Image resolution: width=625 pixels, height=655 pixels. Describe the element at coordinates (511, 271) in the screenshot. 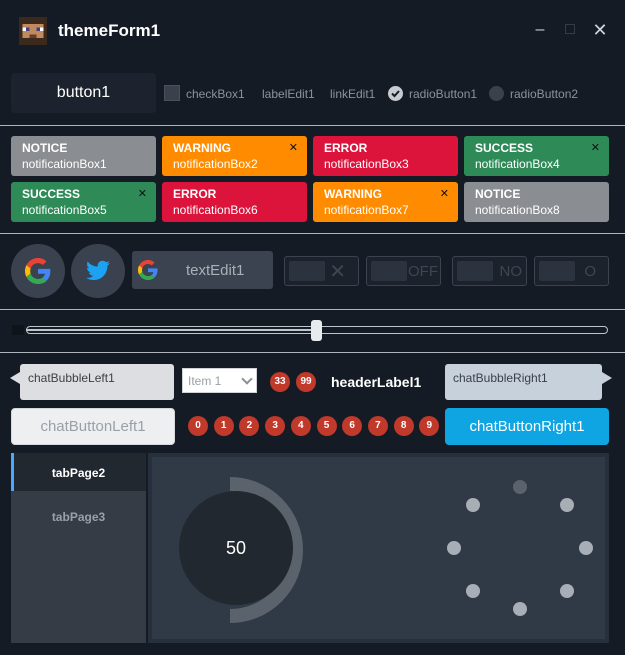

I see `toggle-no-label: NO` at that location.